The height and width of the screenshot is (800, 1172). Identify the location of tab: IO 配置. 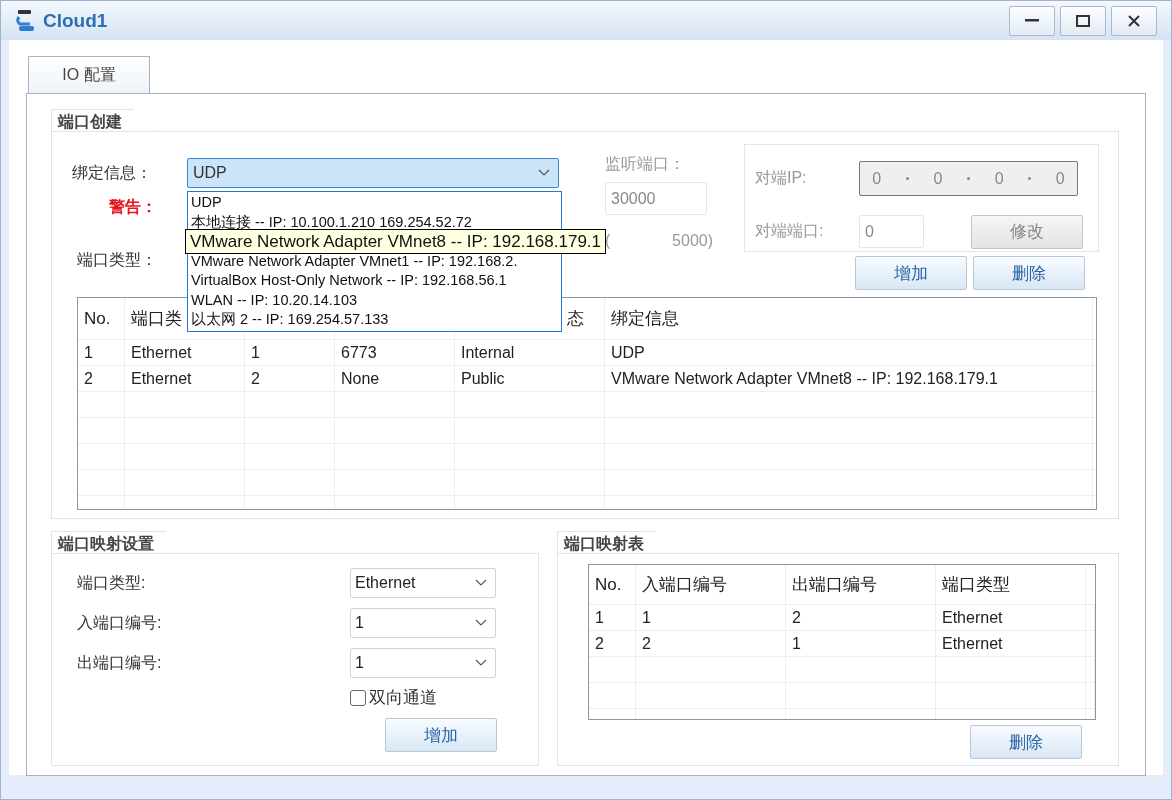
(89, 74).